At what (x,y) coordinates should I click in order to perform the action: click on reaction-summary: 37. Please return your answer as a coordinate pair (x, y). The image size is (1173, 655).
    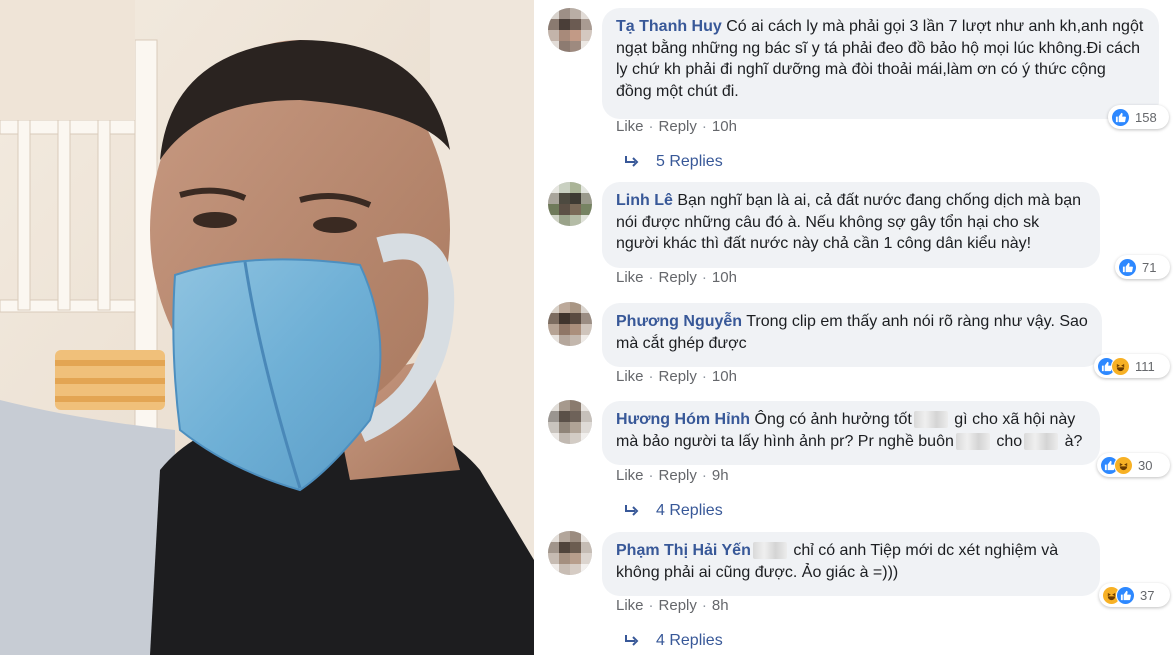
    Looking at the image, I should click on (1134, 595).